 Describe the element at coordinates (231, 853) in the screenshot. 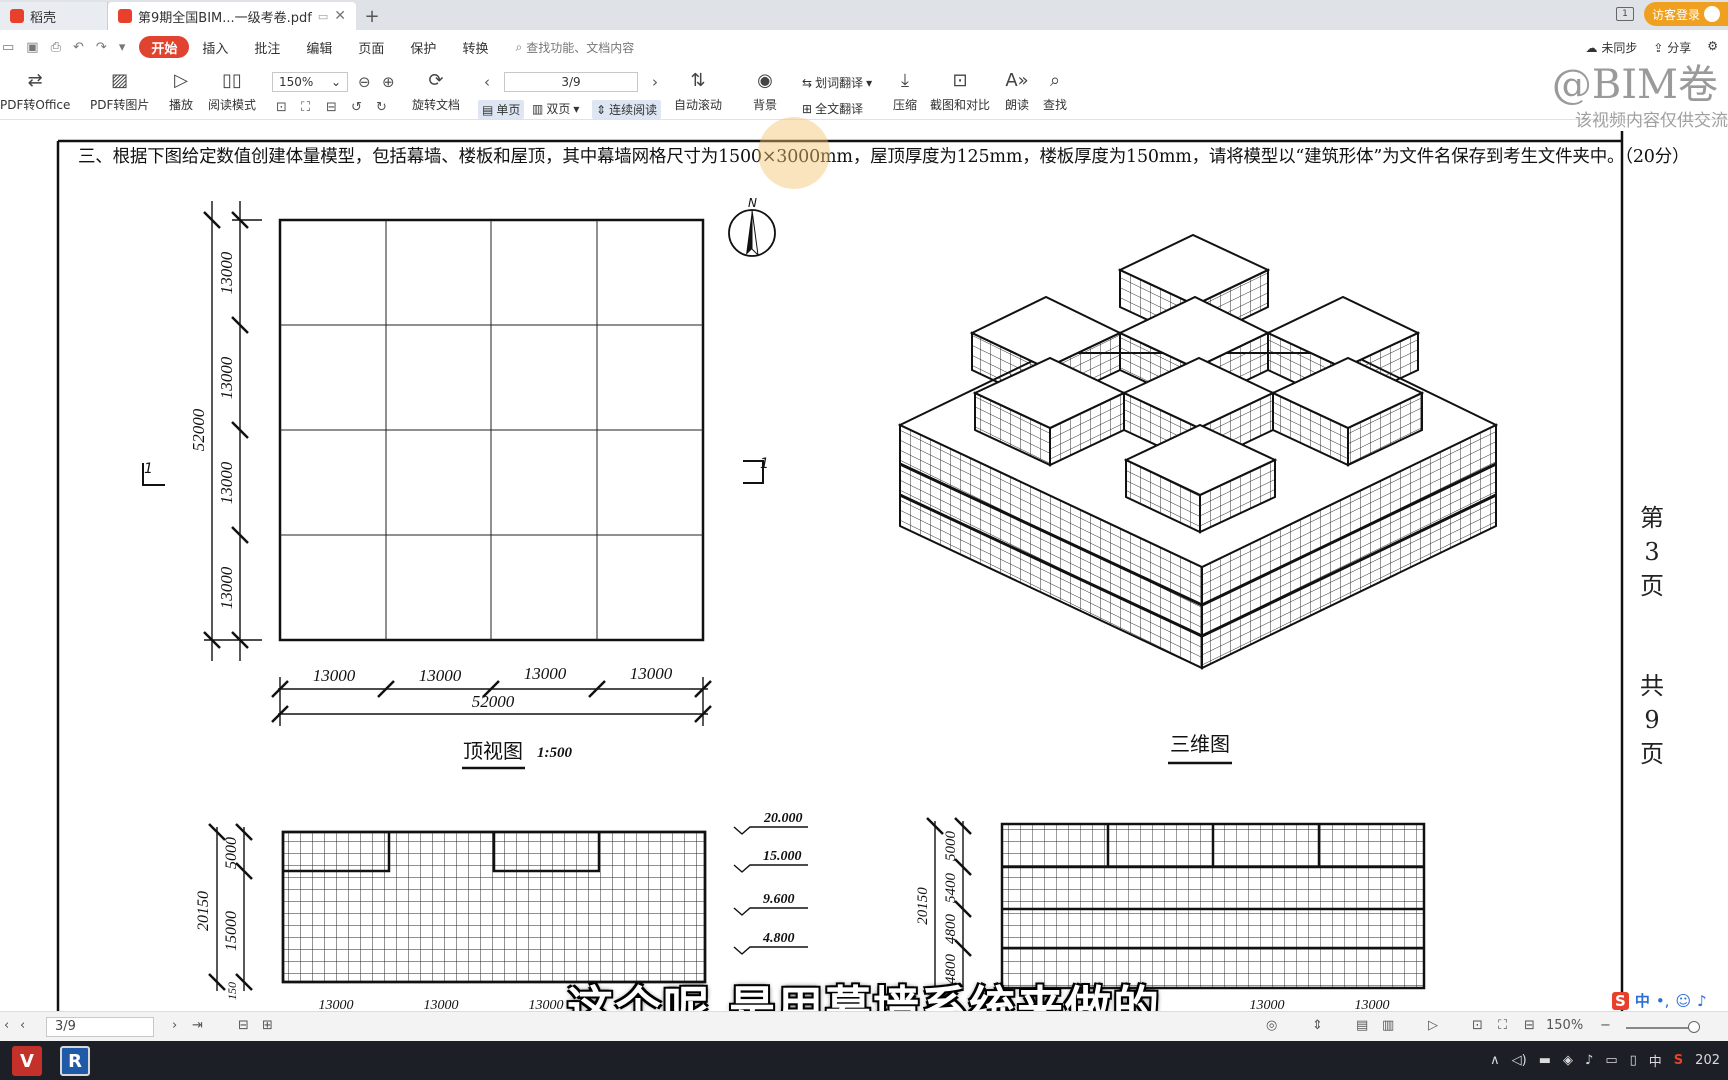

I see `elev-left-dim-1: 5000` at that location.